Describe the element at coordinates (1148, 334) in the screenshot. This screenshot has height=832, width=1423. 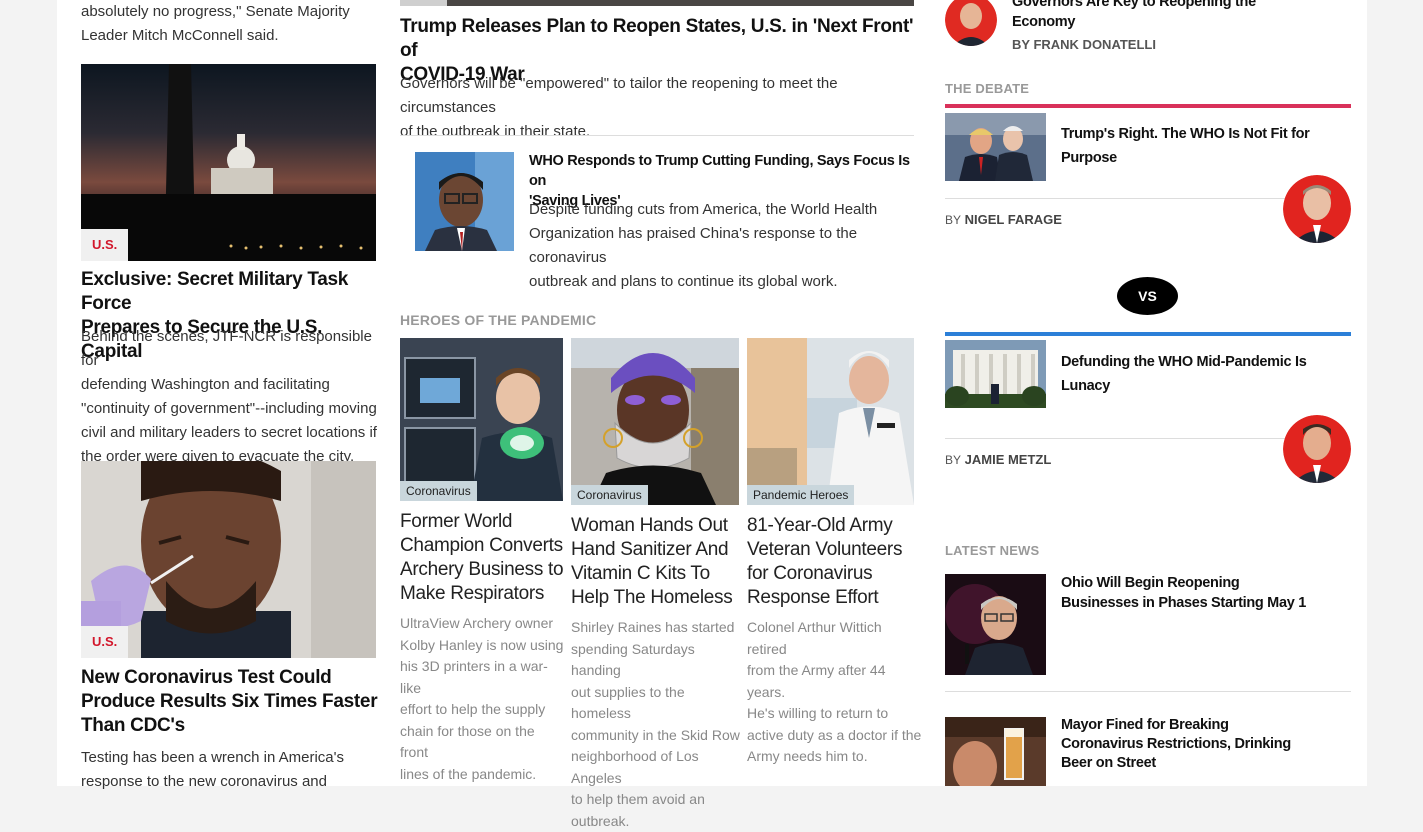
I see `debate-blue-bar` at that location.